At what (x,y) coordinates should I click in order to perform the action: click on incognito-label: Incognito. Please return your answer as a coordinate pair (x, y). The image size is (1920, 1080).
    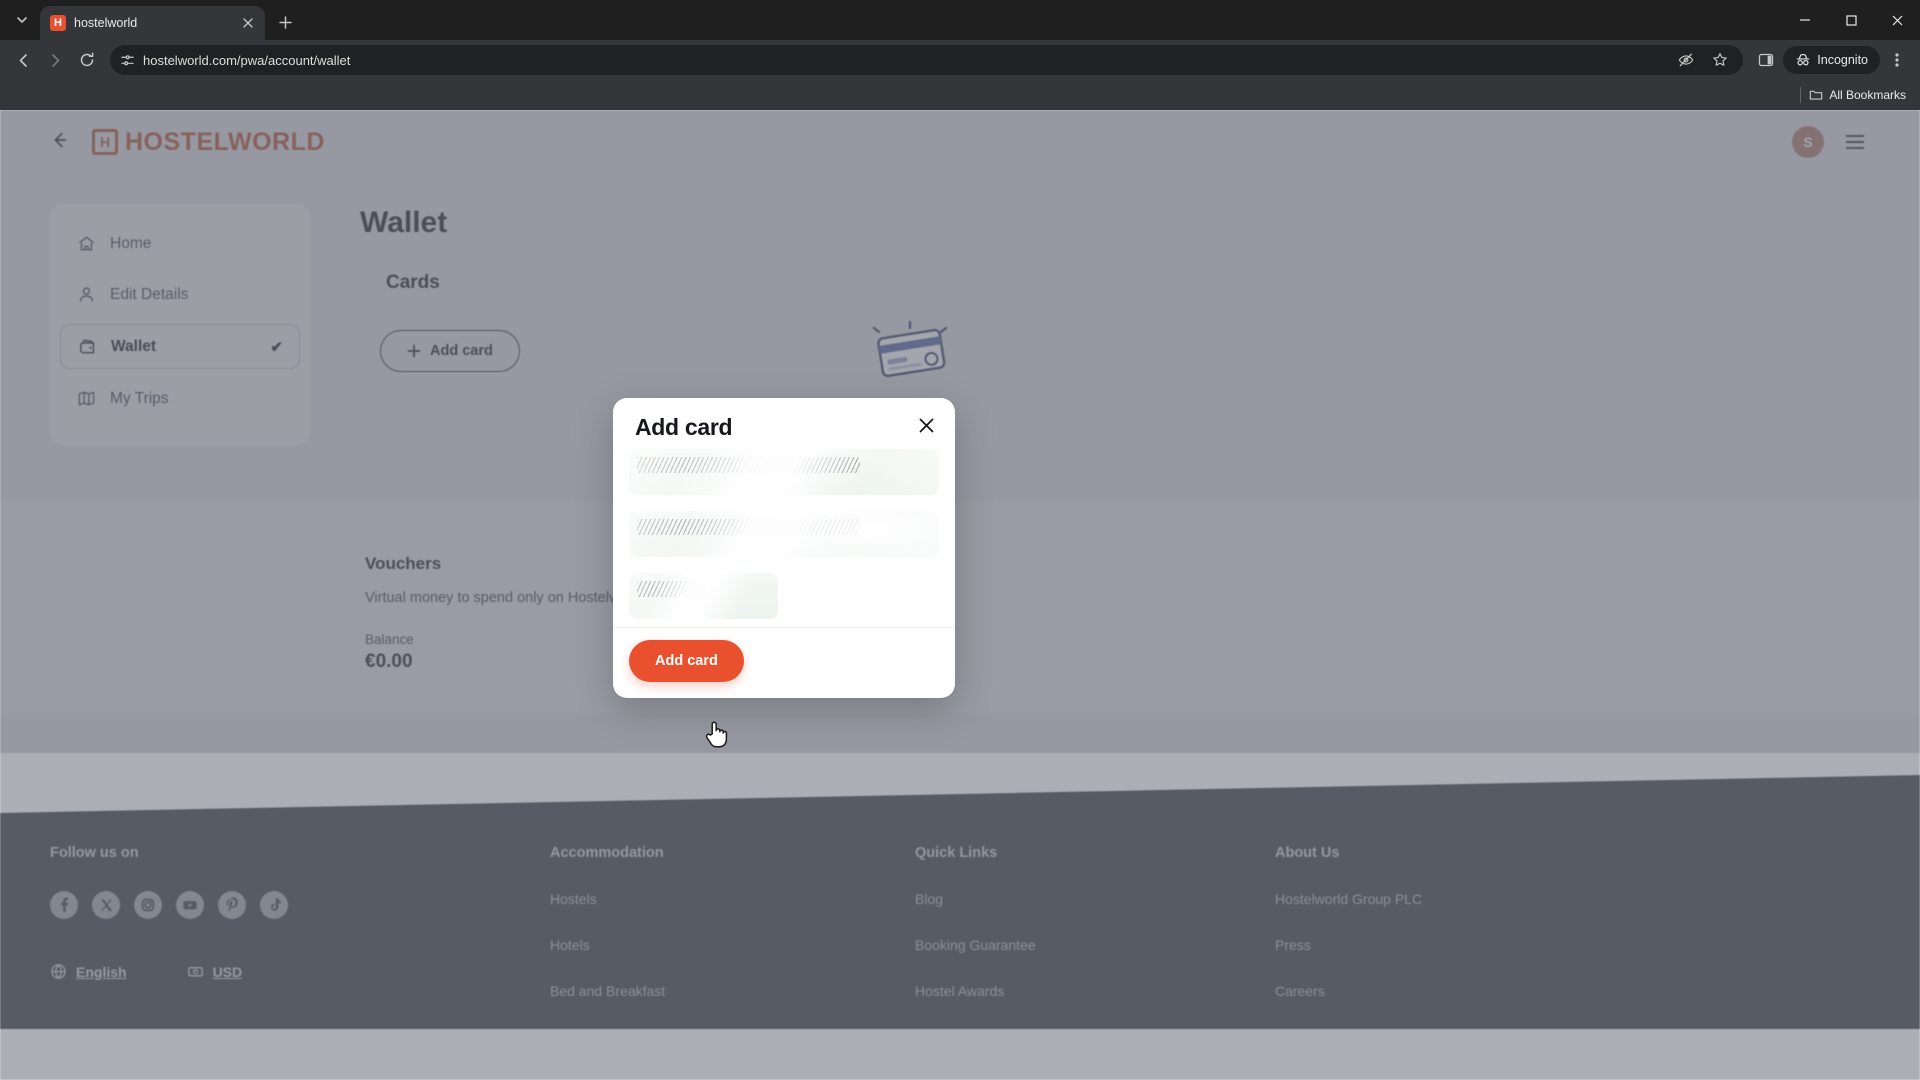
    Looking at the image, I should click on (1842, 60).